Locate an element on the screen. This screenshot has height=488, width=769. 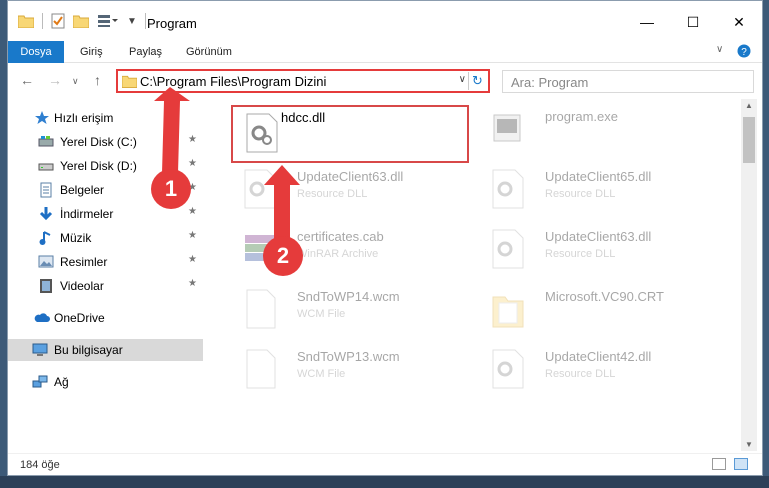
step-marker-2: 2 is located at coordinates (283, 256).